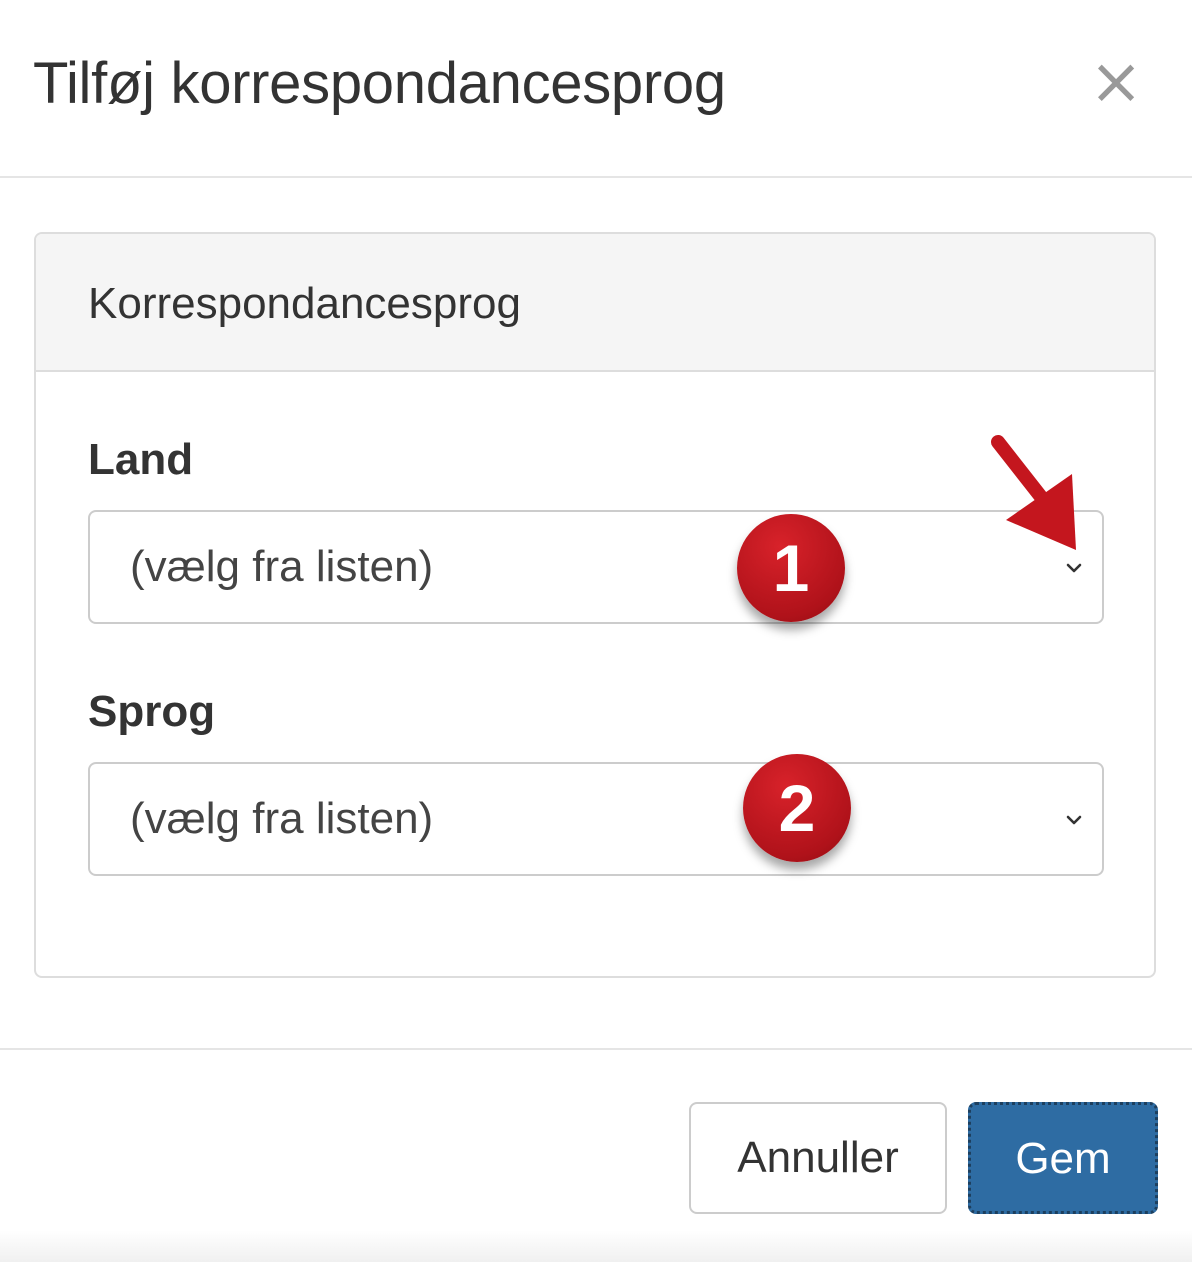  I want to click on panel-heading: Korrespondancesprog, so click(595, 303).